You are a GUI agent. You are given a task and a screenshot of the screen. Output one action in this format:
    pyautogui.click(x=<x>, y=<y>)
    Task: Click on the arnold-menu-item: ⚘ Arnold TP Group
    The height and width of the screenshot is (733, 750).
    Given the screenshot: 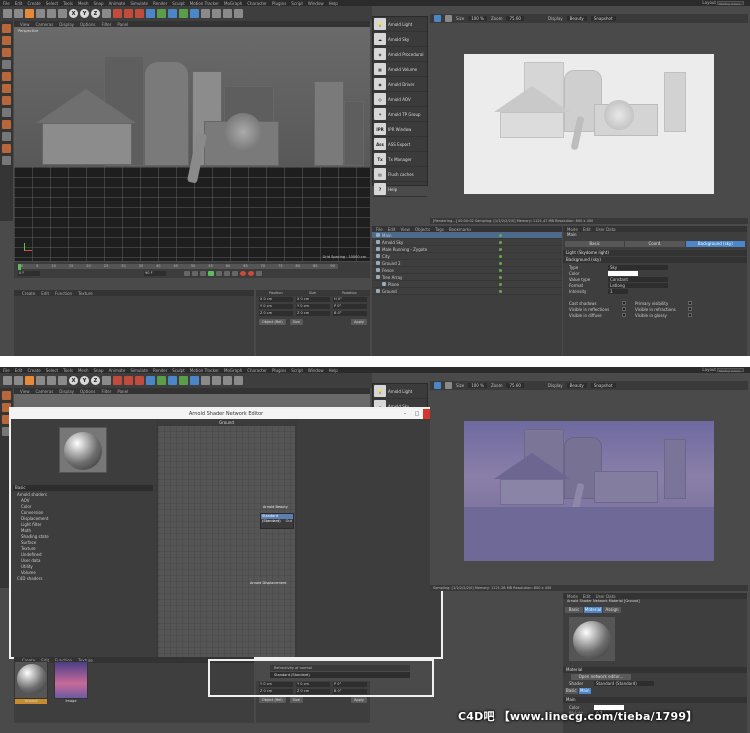 What is the action you would take?
    pyautogui.click(x=400, y=114)
    